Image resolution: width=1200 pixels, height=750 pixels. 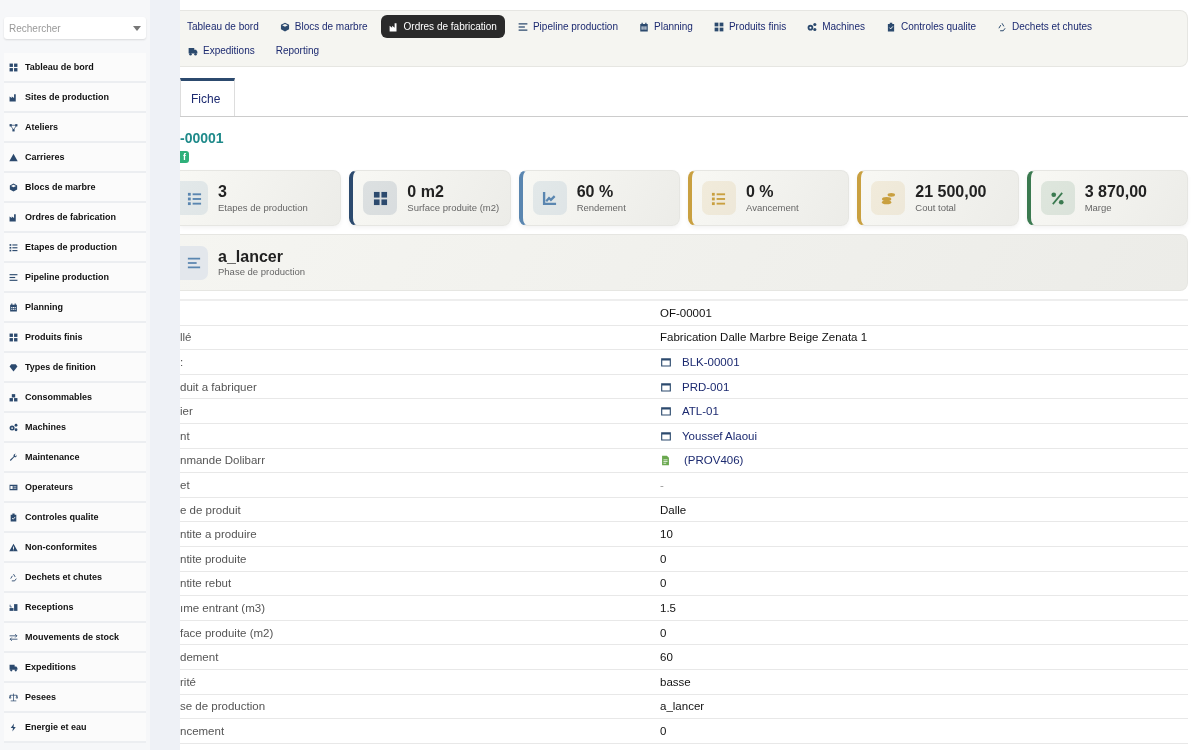 I want to click on sidebar-item: Pipeline production, so click(x=75, y=278).